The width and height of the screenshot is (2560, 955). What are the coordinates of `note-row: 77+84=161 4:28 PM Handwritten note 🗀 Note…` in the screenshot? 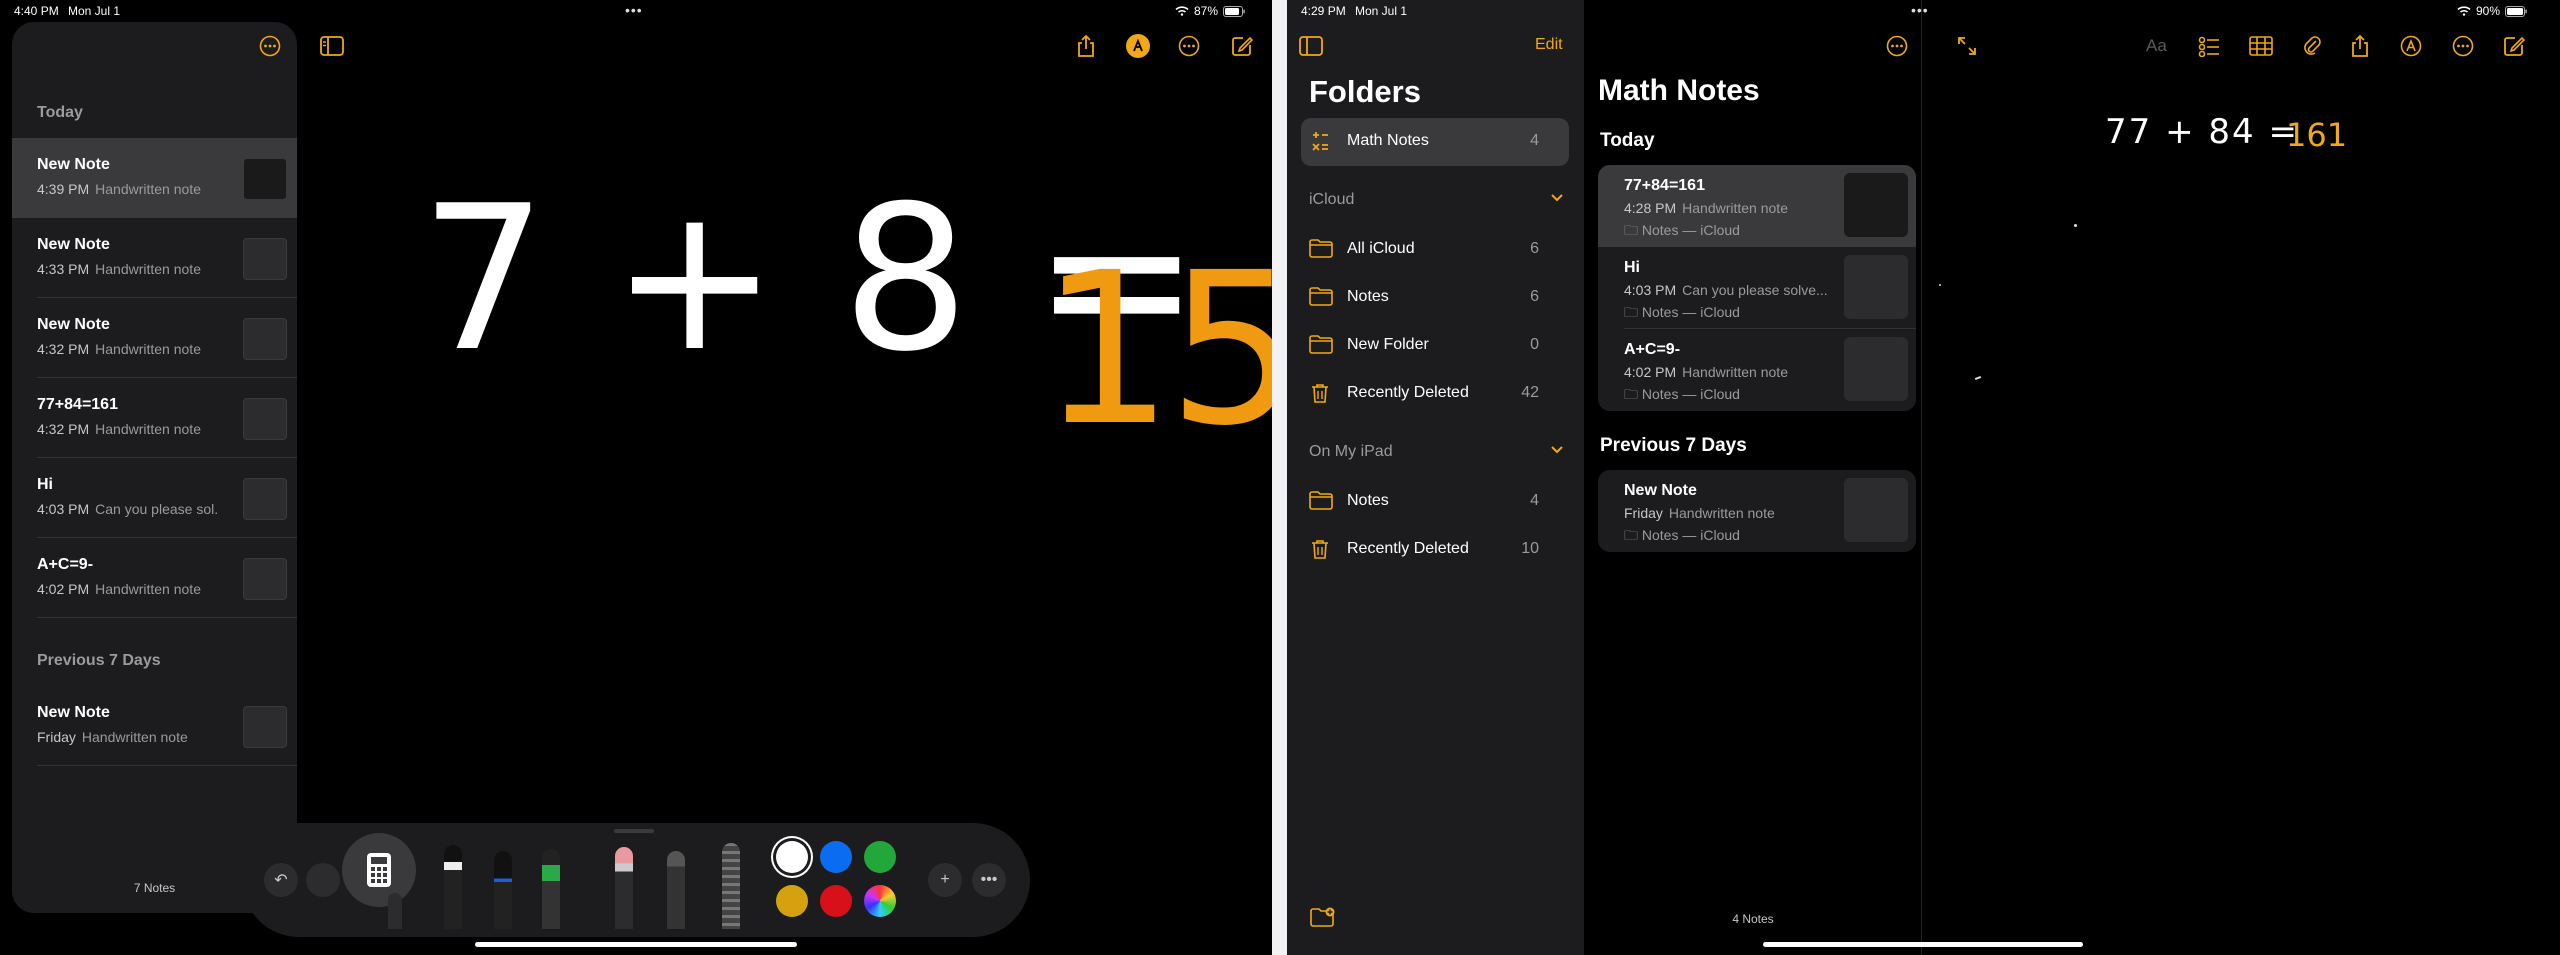 It's located at (1757, 206).